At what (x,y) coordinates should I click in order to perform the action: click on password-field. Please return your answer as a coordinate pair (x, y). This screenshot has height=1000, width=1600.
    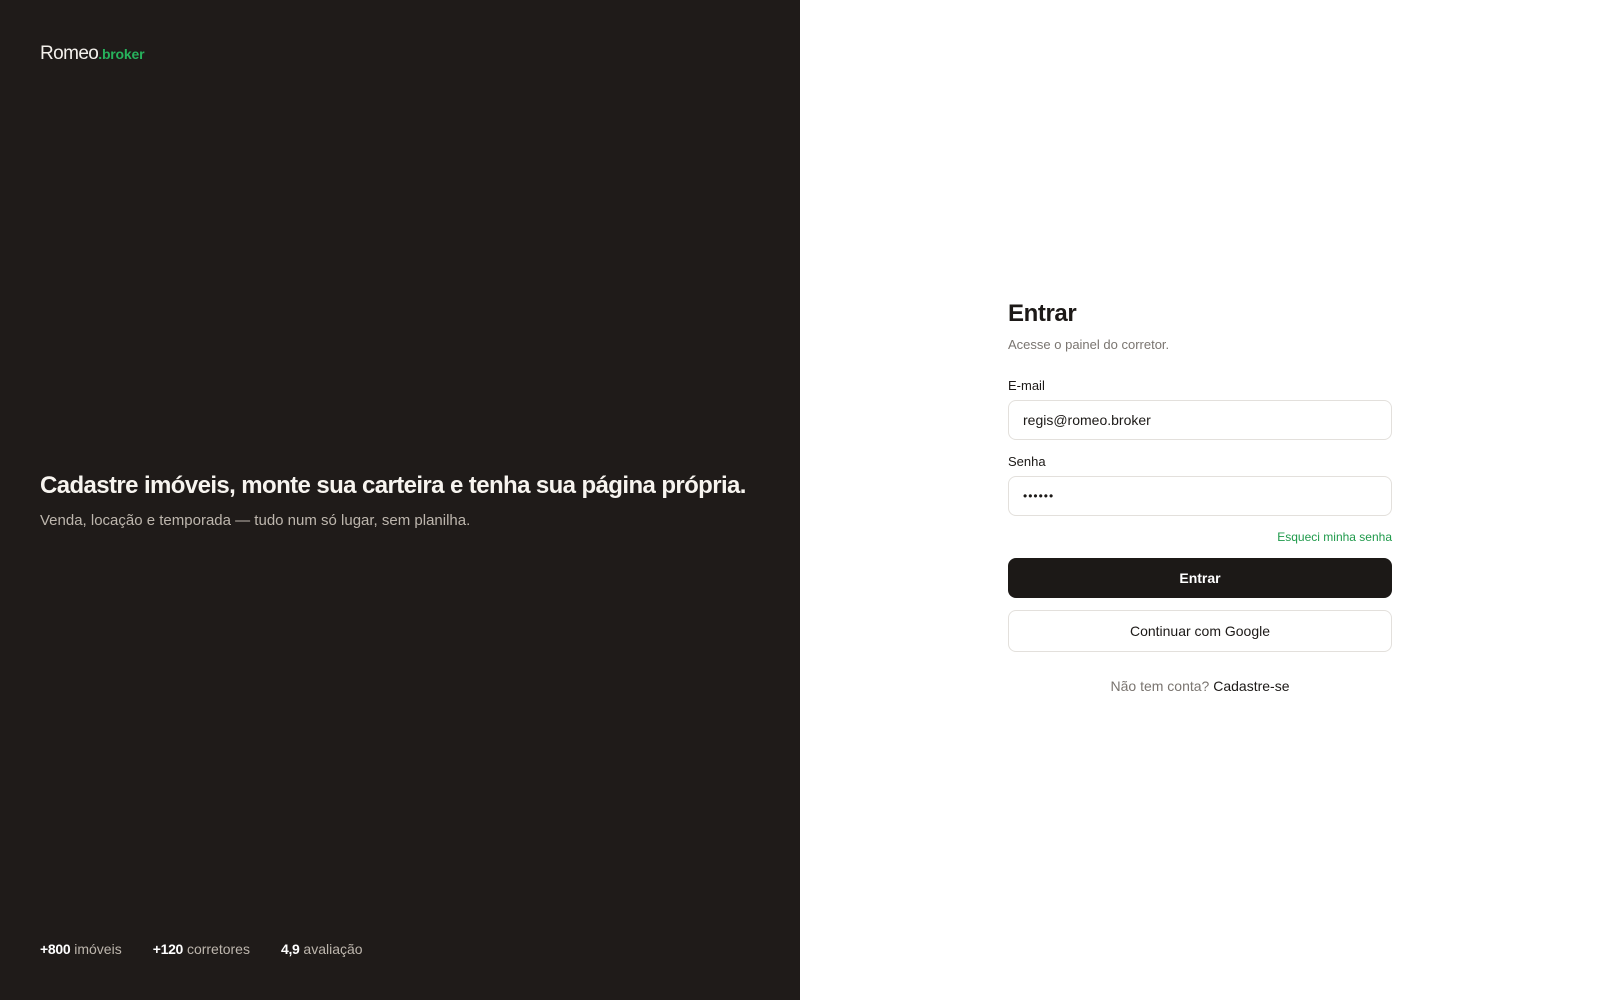
    Looking at the image, I should click on (1200, 496).